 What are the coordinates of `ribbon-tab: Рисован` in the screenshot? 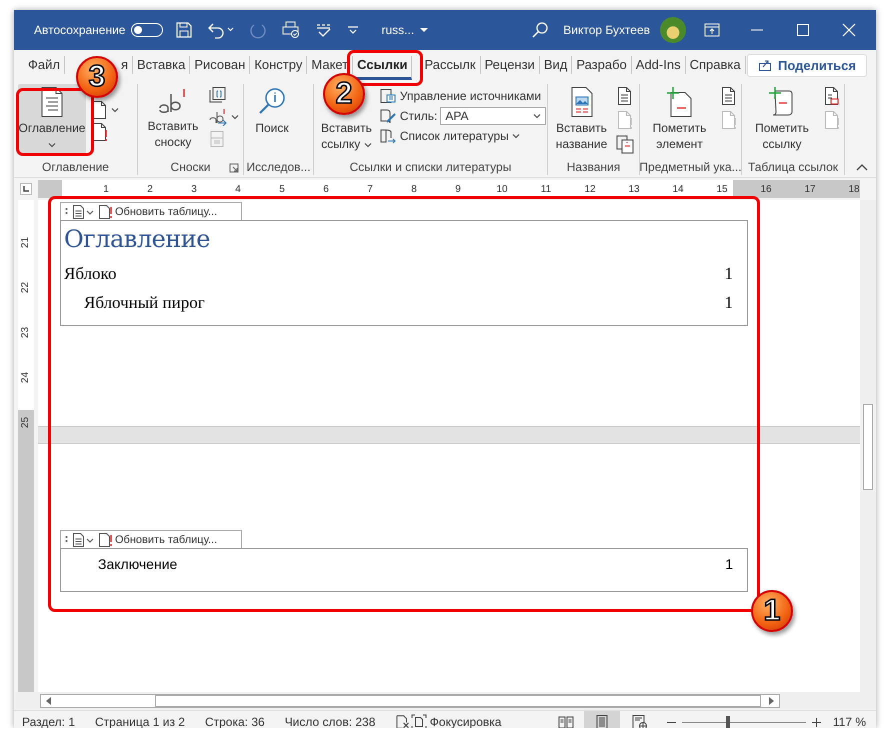 It's located at (220, 65).